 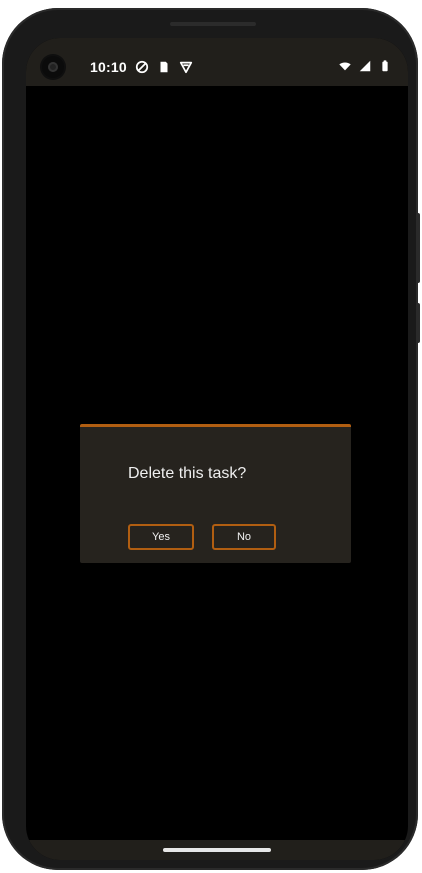 What do you see at coordinates (215, 493) in the screenshot?
I see `delete-confirm-dialog: Delete this task? Yes No` at bounding box center [215, 493].